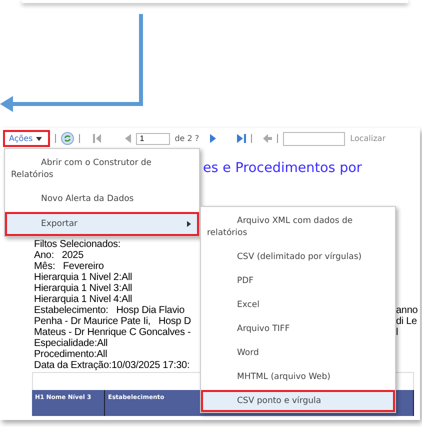 The width and height of the screenshot is (422, 427). What do you see at coordinates (298, 227) in the screenshot?
I see `menu-item: Arquivo XML com dados de relatórios` at bounding box center [298, 227].